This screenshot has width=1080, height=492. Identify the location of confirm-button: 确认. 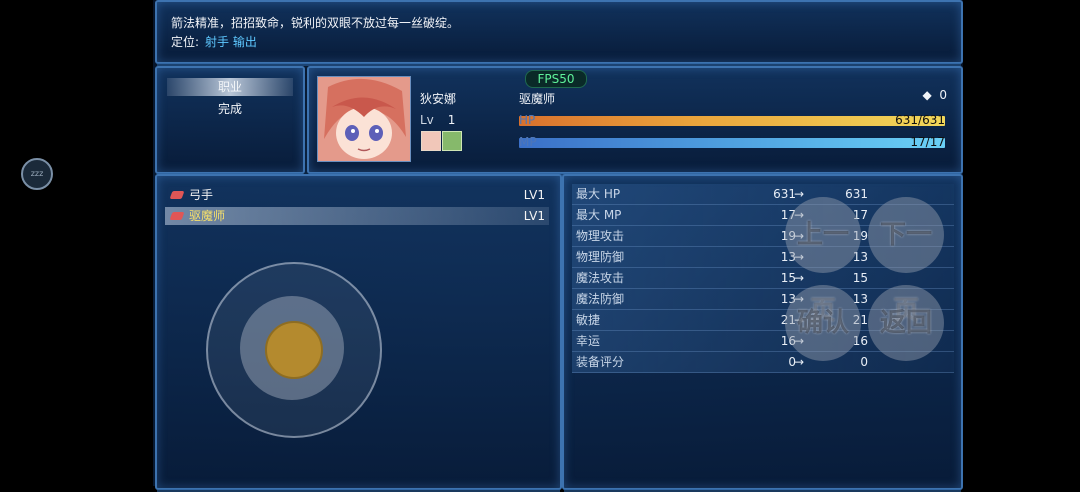
(823, 323).